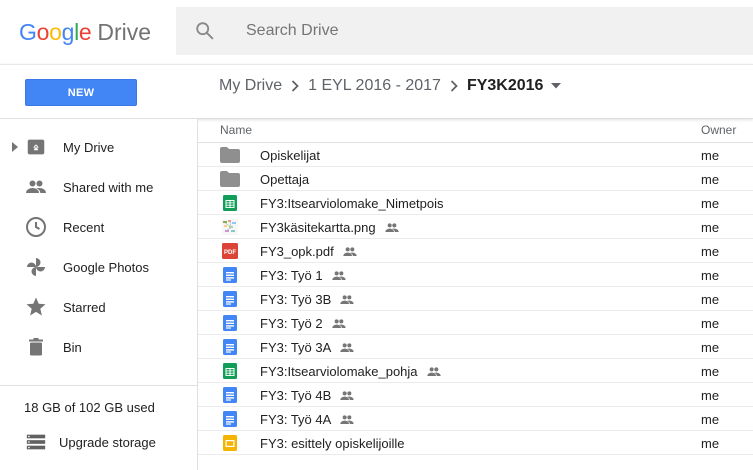 The width and height of the screenshot is (753, 470). What do you see at coordinates (36, 227) in the screenshot?
I see `clock-icon` at bounding box center [36, 227].